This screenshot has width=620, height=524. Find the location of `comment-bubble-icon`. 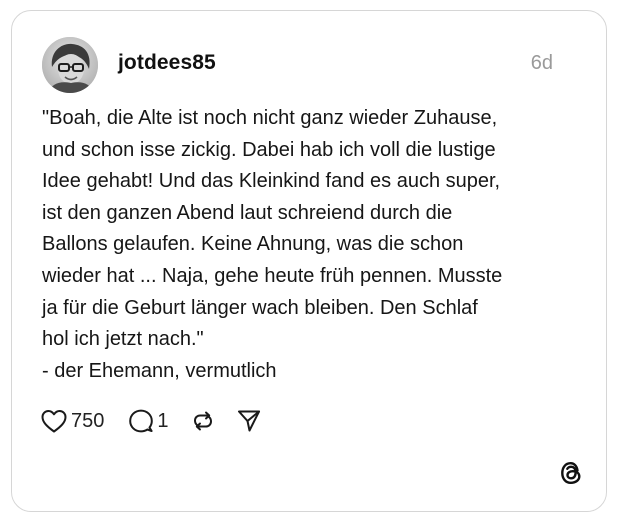

comment-bubble-icon is located at coordinates (141, 421).